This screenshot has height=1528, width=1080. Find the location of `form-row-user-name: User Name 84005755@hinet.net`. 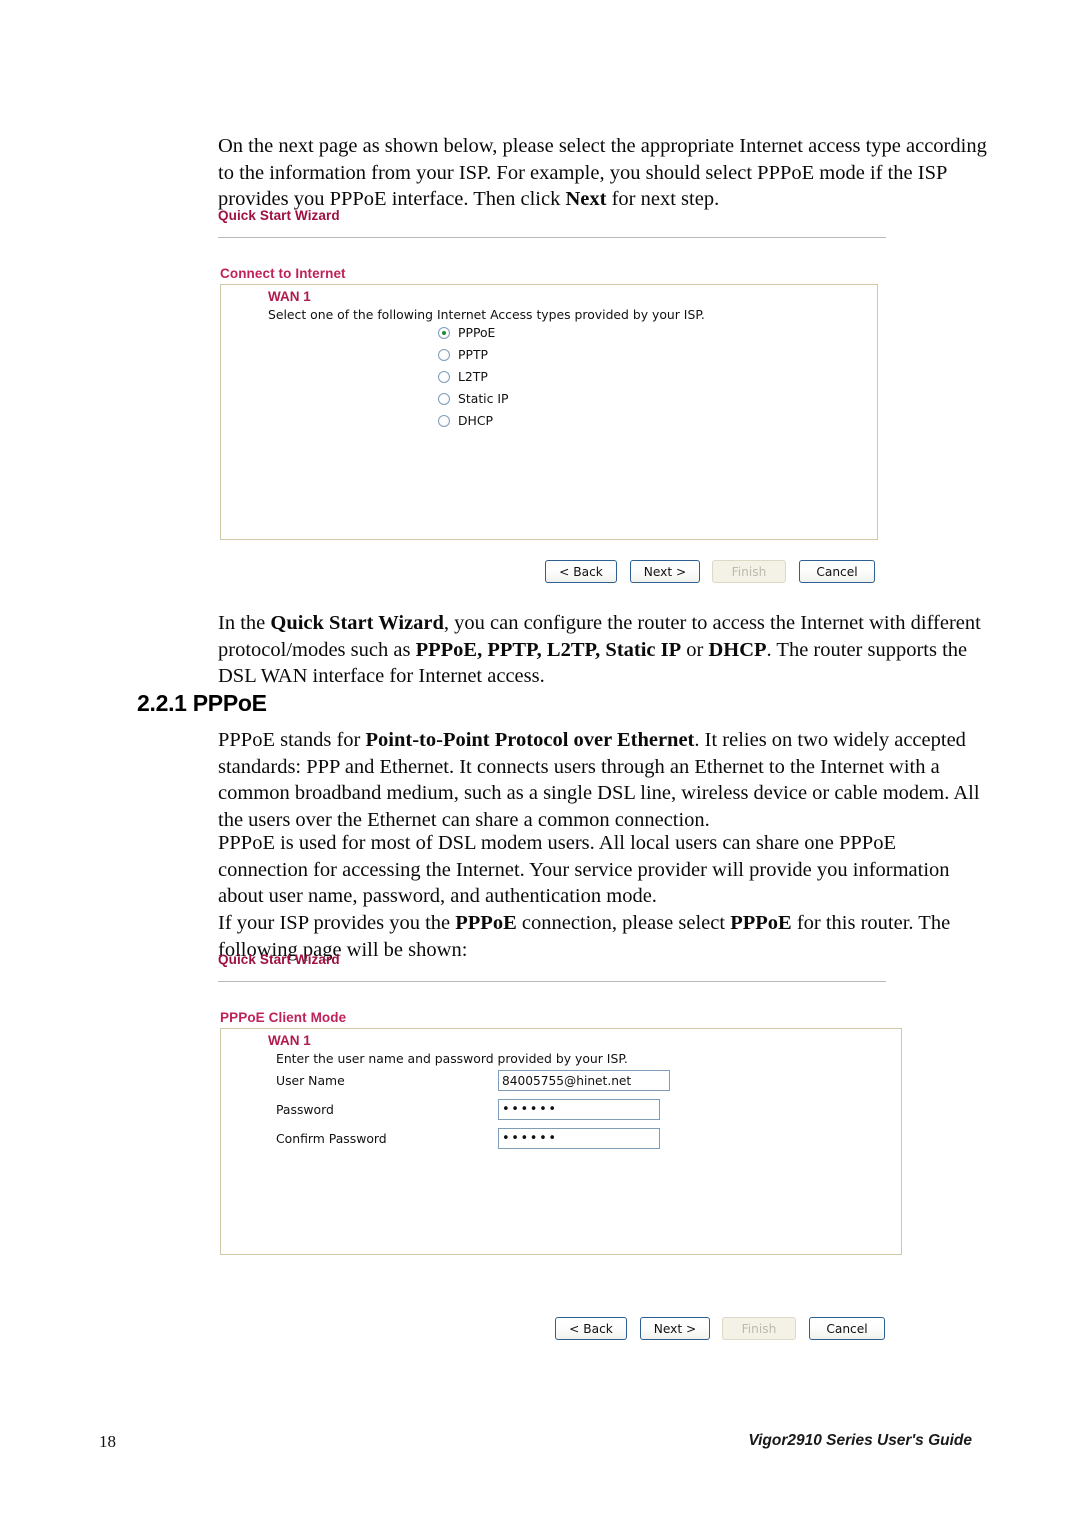

form-row-user-name: User Name 84005755@hinet.net is located at coordinates (481, 1080).